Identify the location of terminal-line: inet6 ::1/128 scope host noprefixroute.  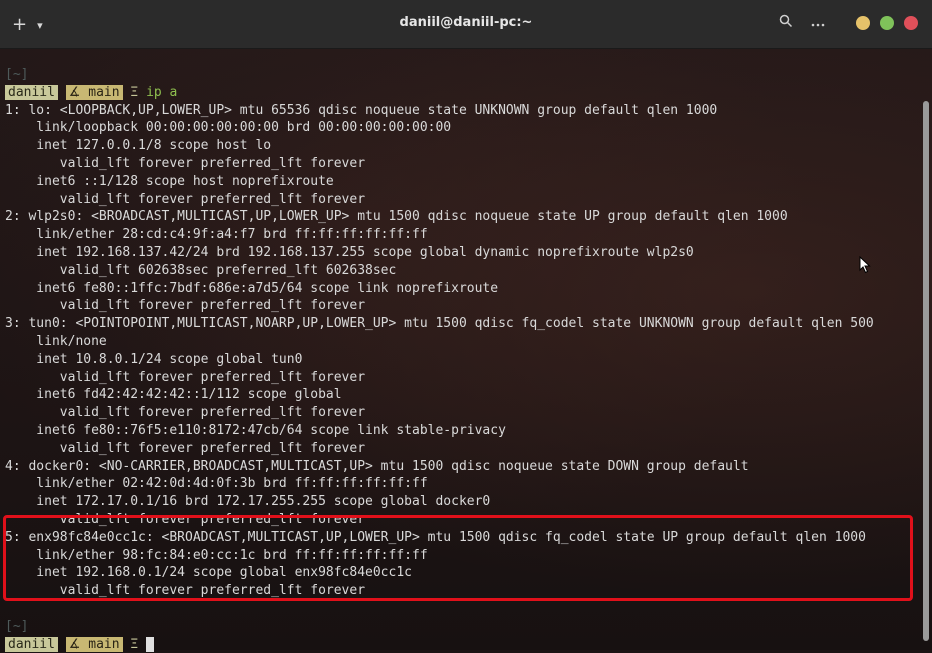
(439, 182).